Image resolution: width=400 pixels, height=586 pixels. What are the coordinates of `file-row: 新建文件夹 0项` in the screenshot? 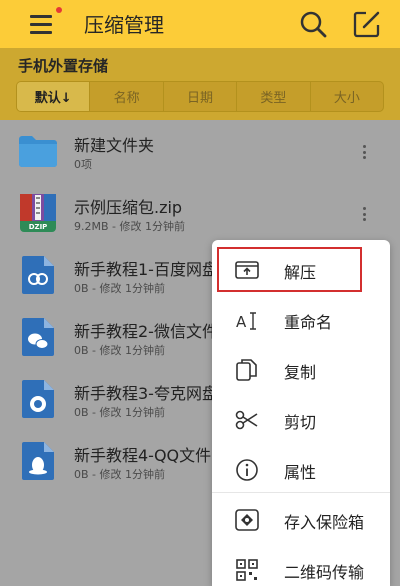 It's located at (200, 151).